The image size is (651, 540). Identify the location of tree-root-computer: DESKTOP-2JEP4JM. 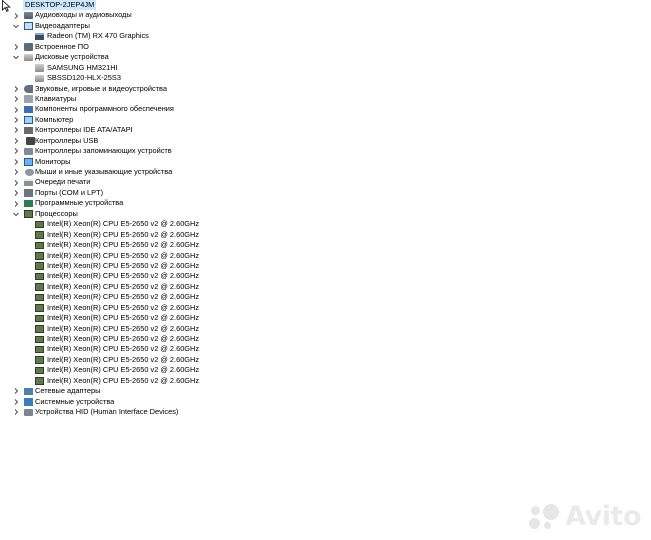
(325, 5).